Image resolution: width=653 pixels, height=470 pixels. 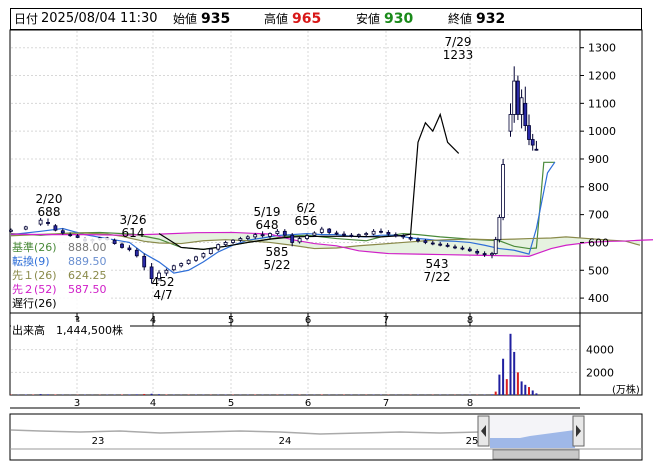 What do you see at coordinates (231, 403) in the screenshot?
I see `vol-x-tick-label-5: 5` at bounding box center [231, 403].